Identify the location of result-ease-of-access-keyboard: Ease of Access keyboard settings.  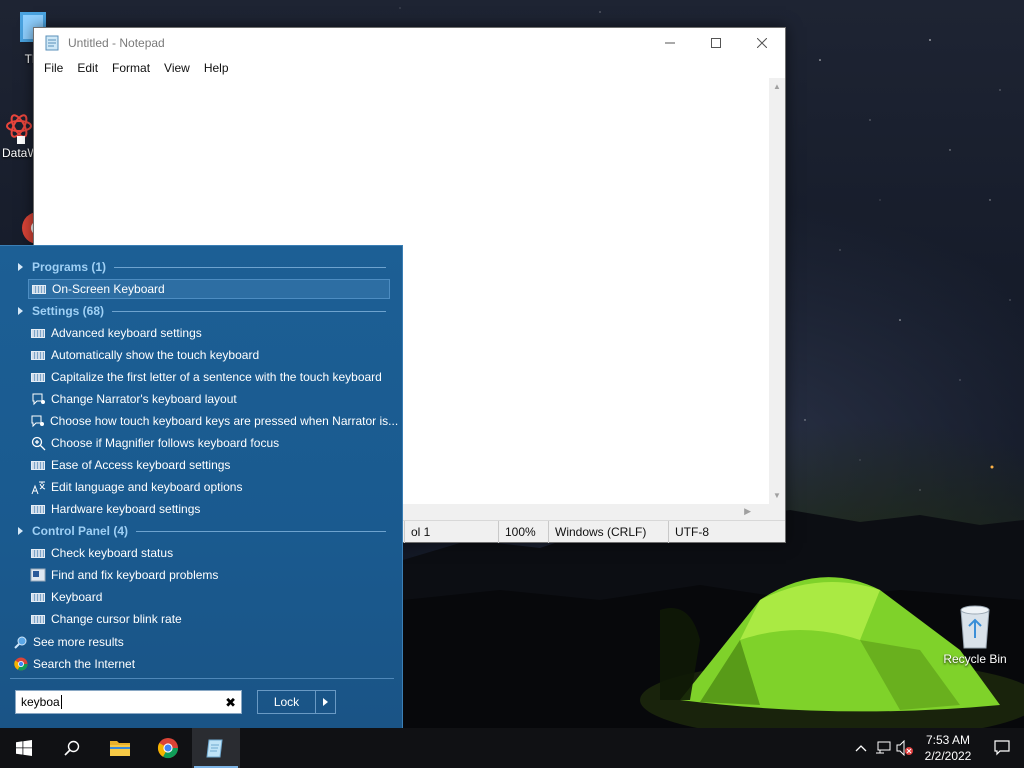
(209, 465).